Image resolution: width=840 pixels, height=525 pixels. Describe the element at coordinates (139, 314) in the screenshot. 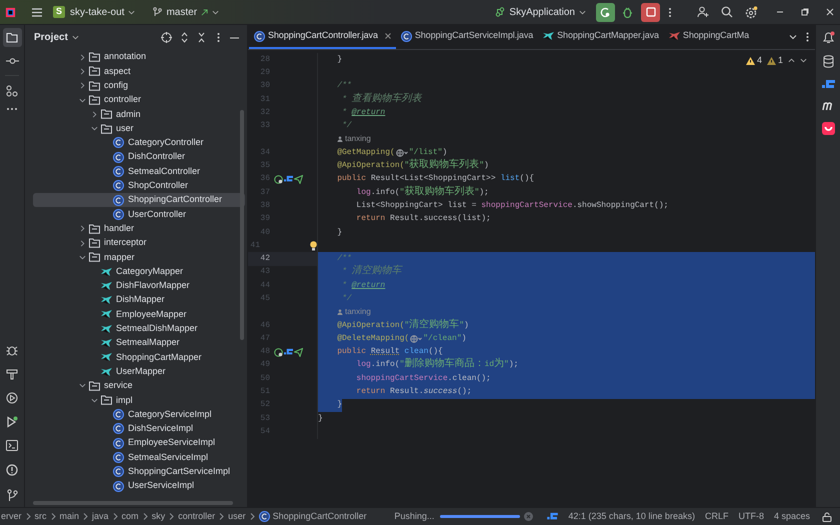

I see `tree-item: EmployeeMapper` at that location.